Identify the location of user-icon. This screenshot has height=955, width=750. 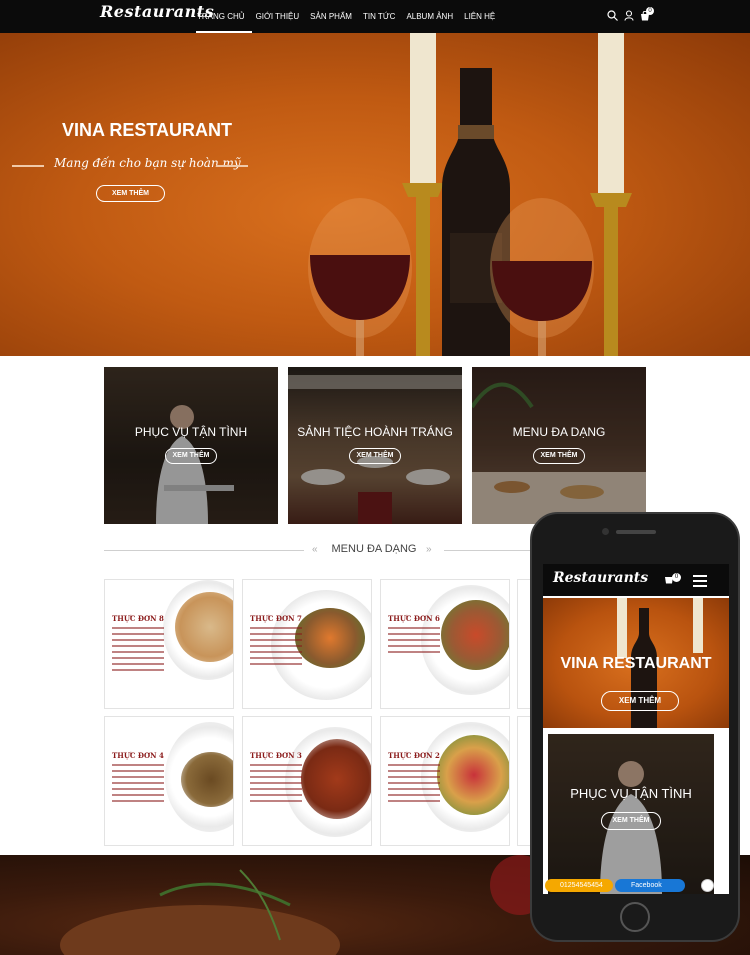
(629, 15).